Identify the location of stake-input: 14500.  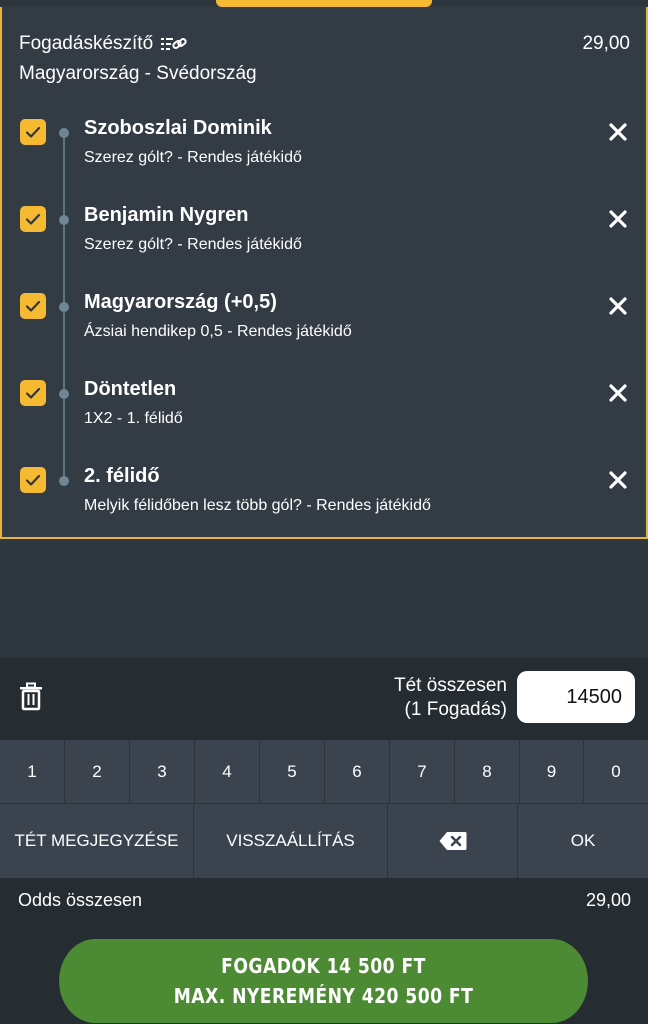
(576, 697).